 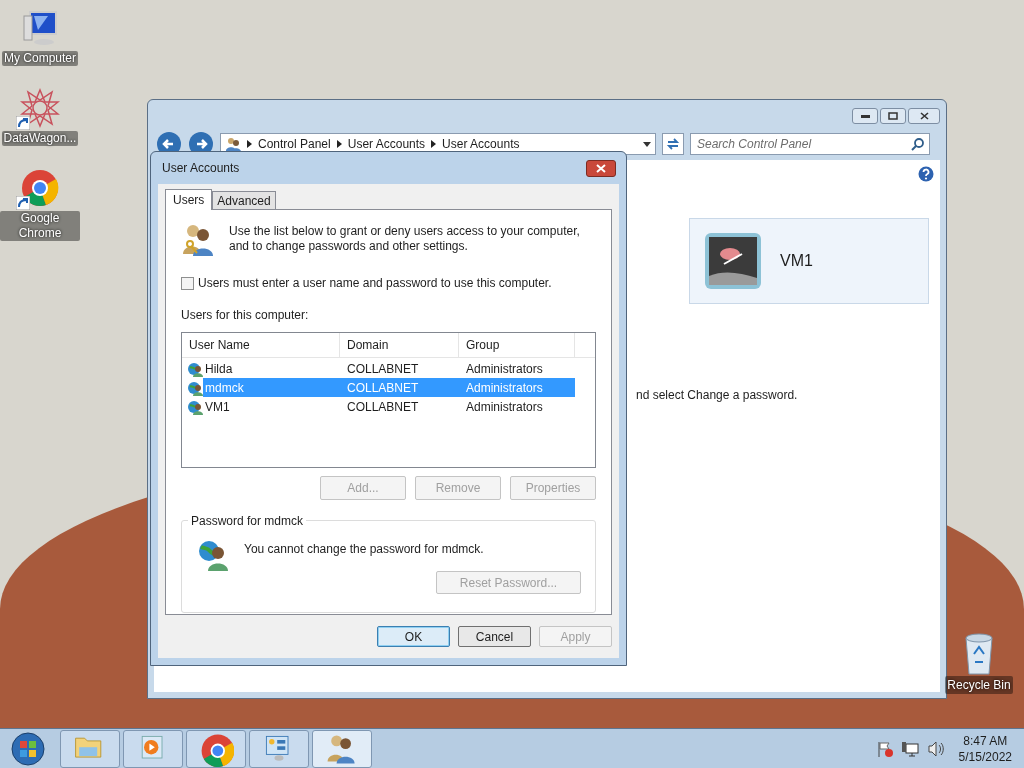 What do you see at coordinates (796, 261) in the screenshot?
I see `account-name: VM1` at bounding box center [796, 261].